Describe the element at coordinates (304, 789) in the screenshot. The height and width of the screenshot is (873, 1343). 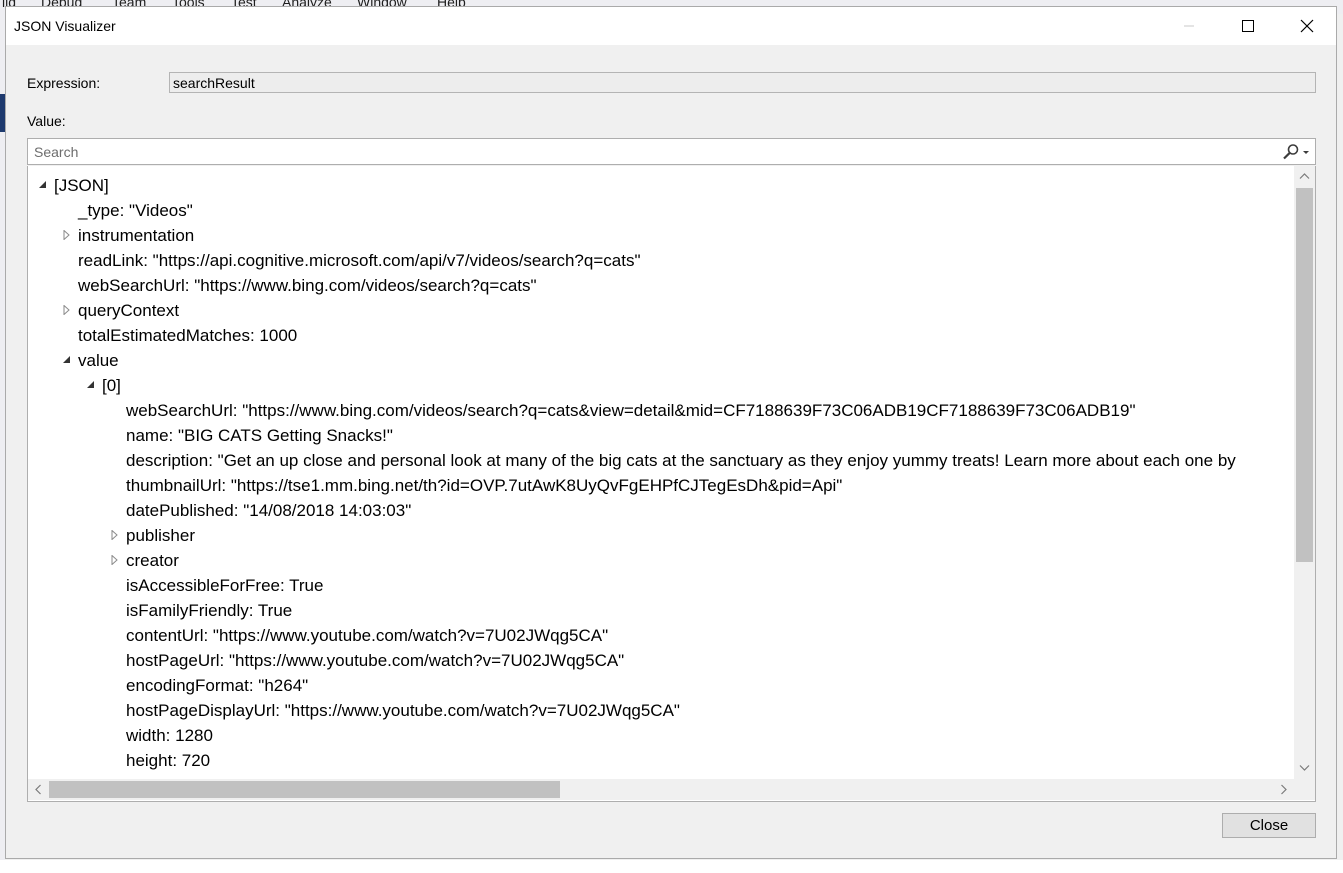
I see `horizontal-scroll-thumb` at that location.